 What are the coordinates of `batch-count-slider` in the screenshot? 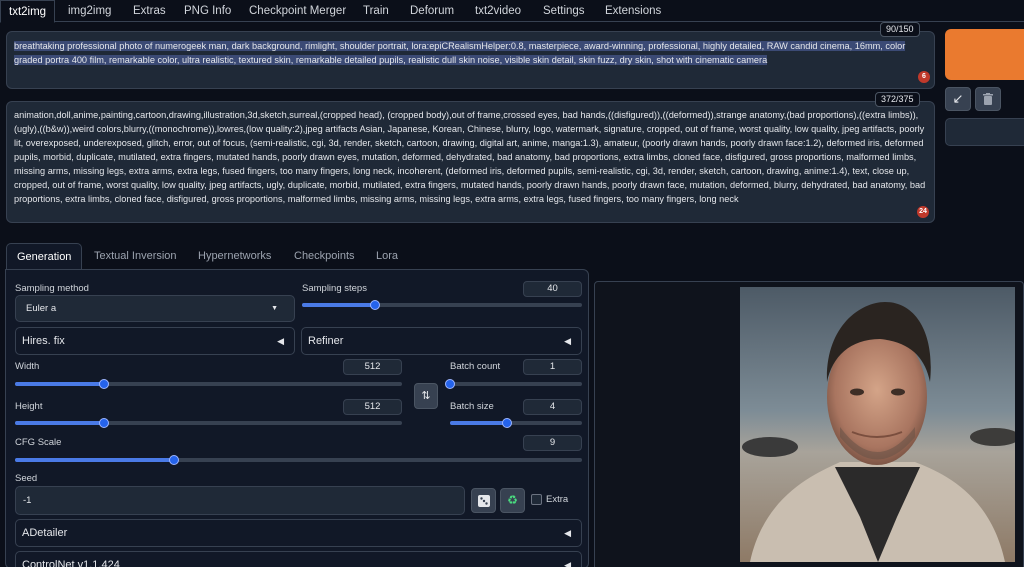 It's located at (513, 384).